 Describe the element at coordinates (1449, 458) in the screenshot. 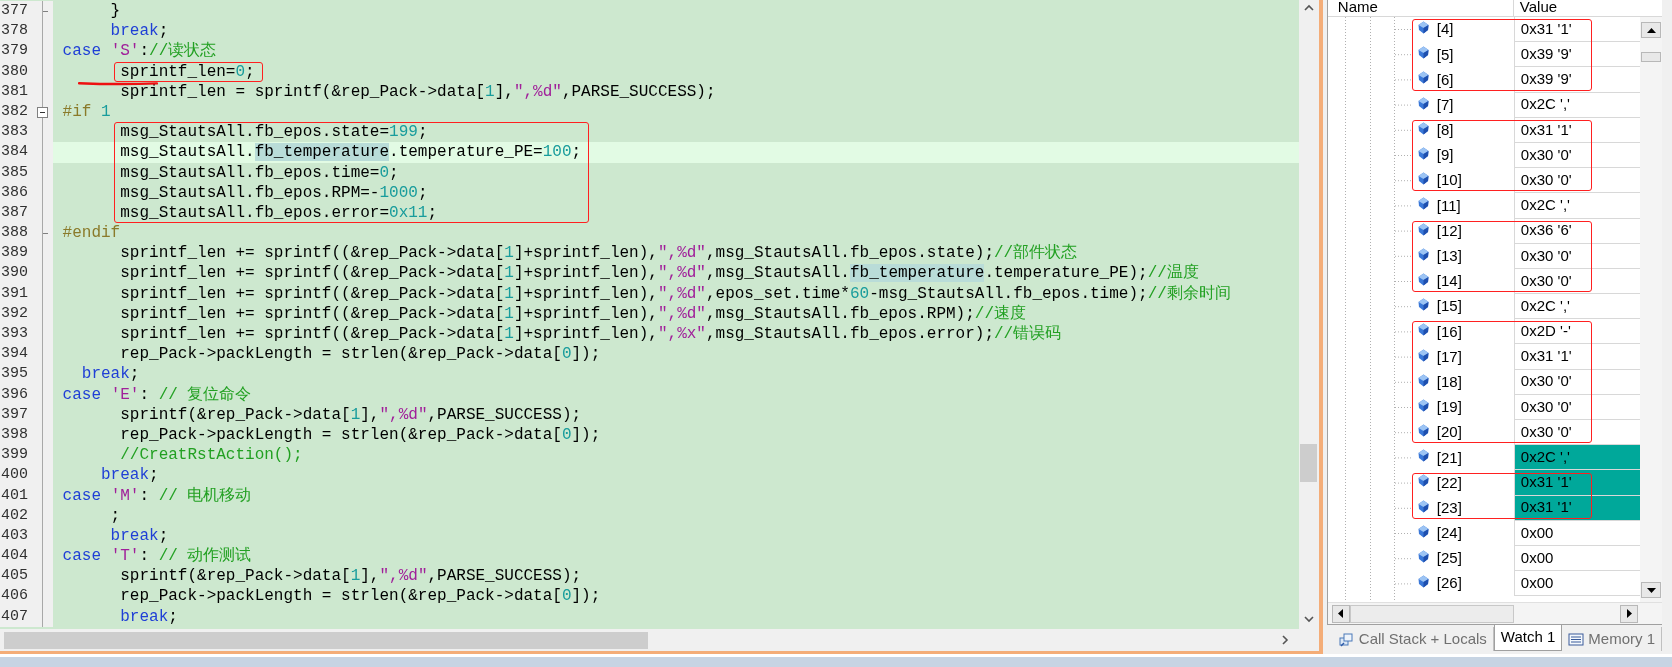

I see `variable-name: [21]` at that location.